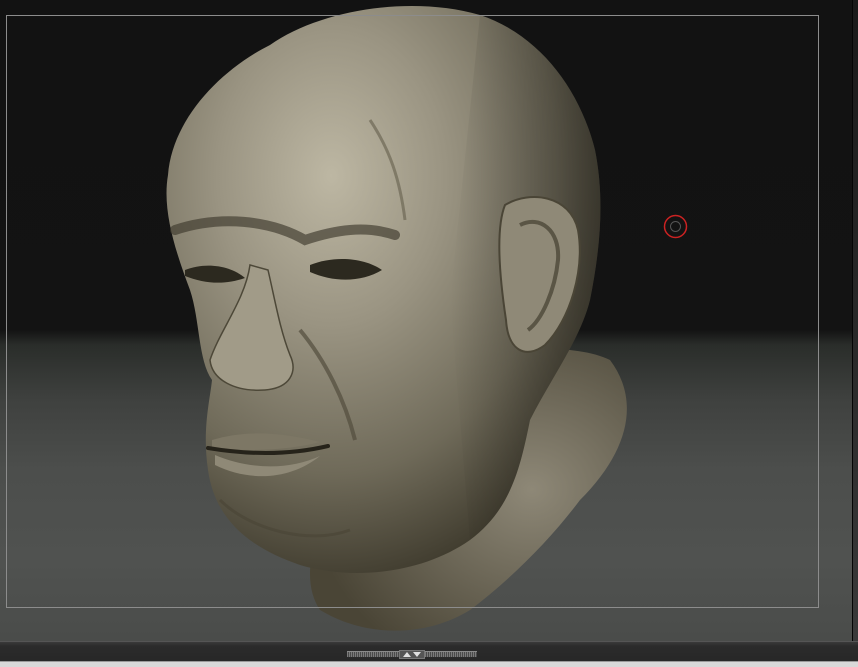 This screenshot has width=858, height=667. Describe the element at coordinates (429, 664) in the screenshot. I see `bottom-status-strip` at that location.